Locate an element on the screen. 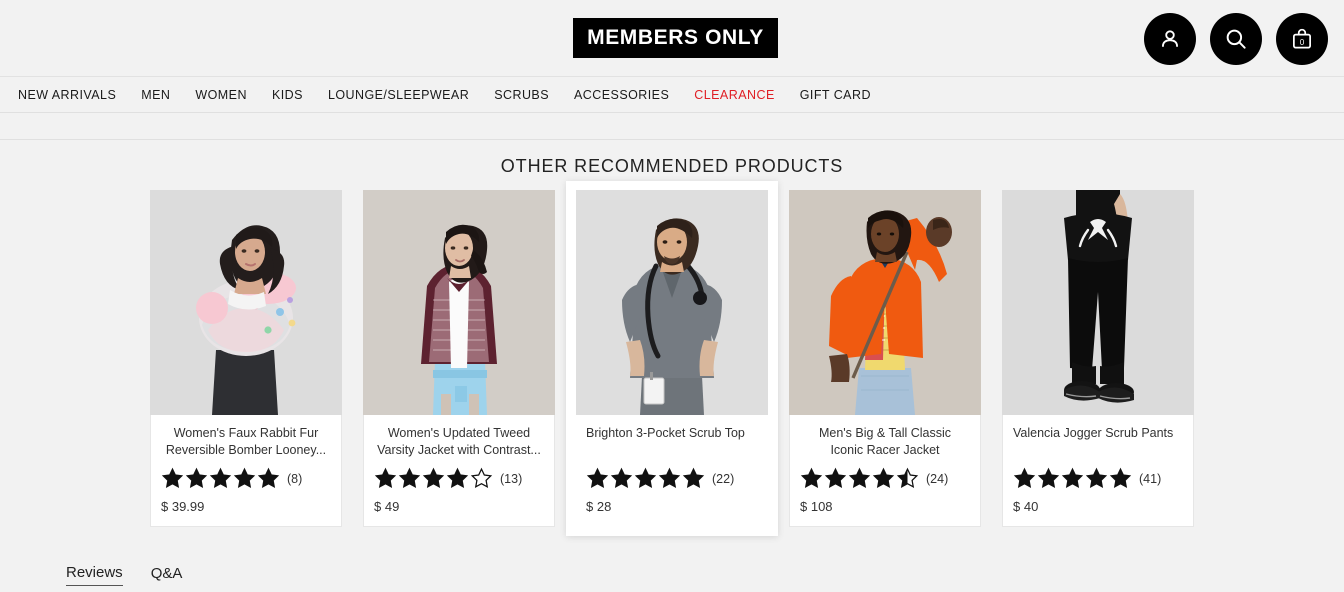 Image resolution: width=1344 pixels, height=592 pixels. product-image-2-art is located at coordinates (459, 302).